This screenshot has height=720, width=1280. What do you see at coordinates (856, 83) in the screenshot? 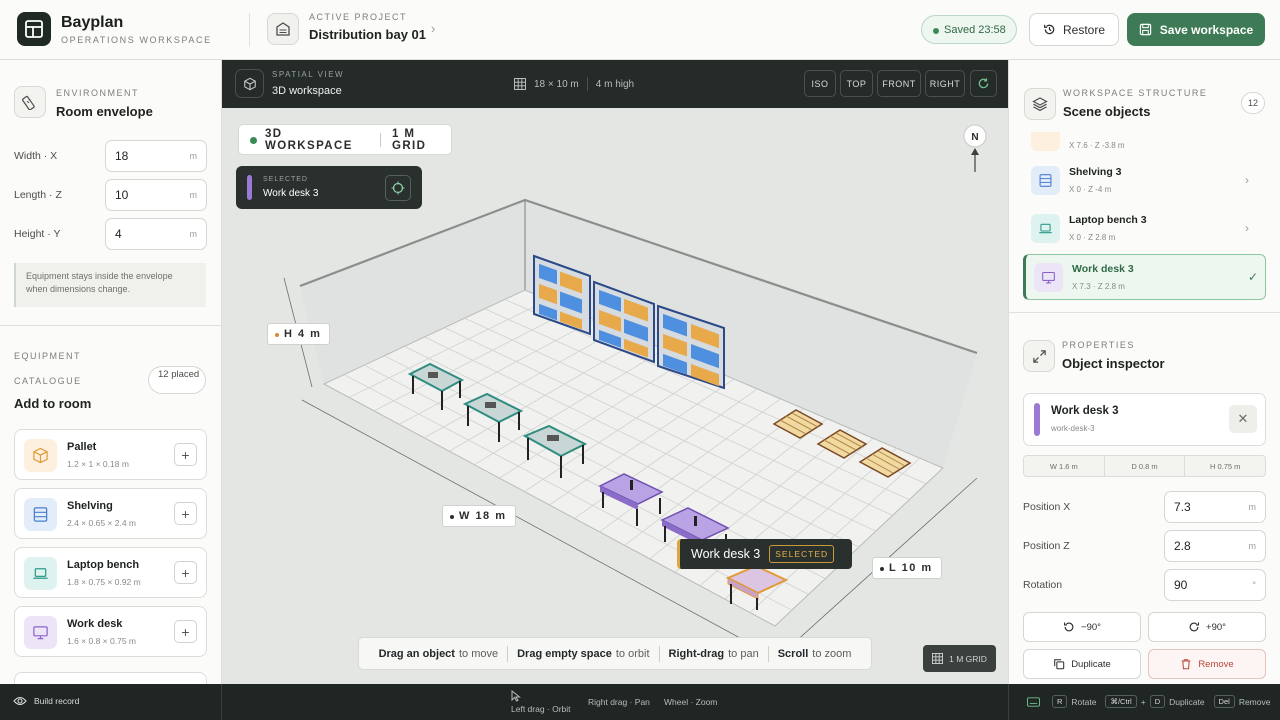
I see `view-top-button: TOP` at bounding box center [856, 83].